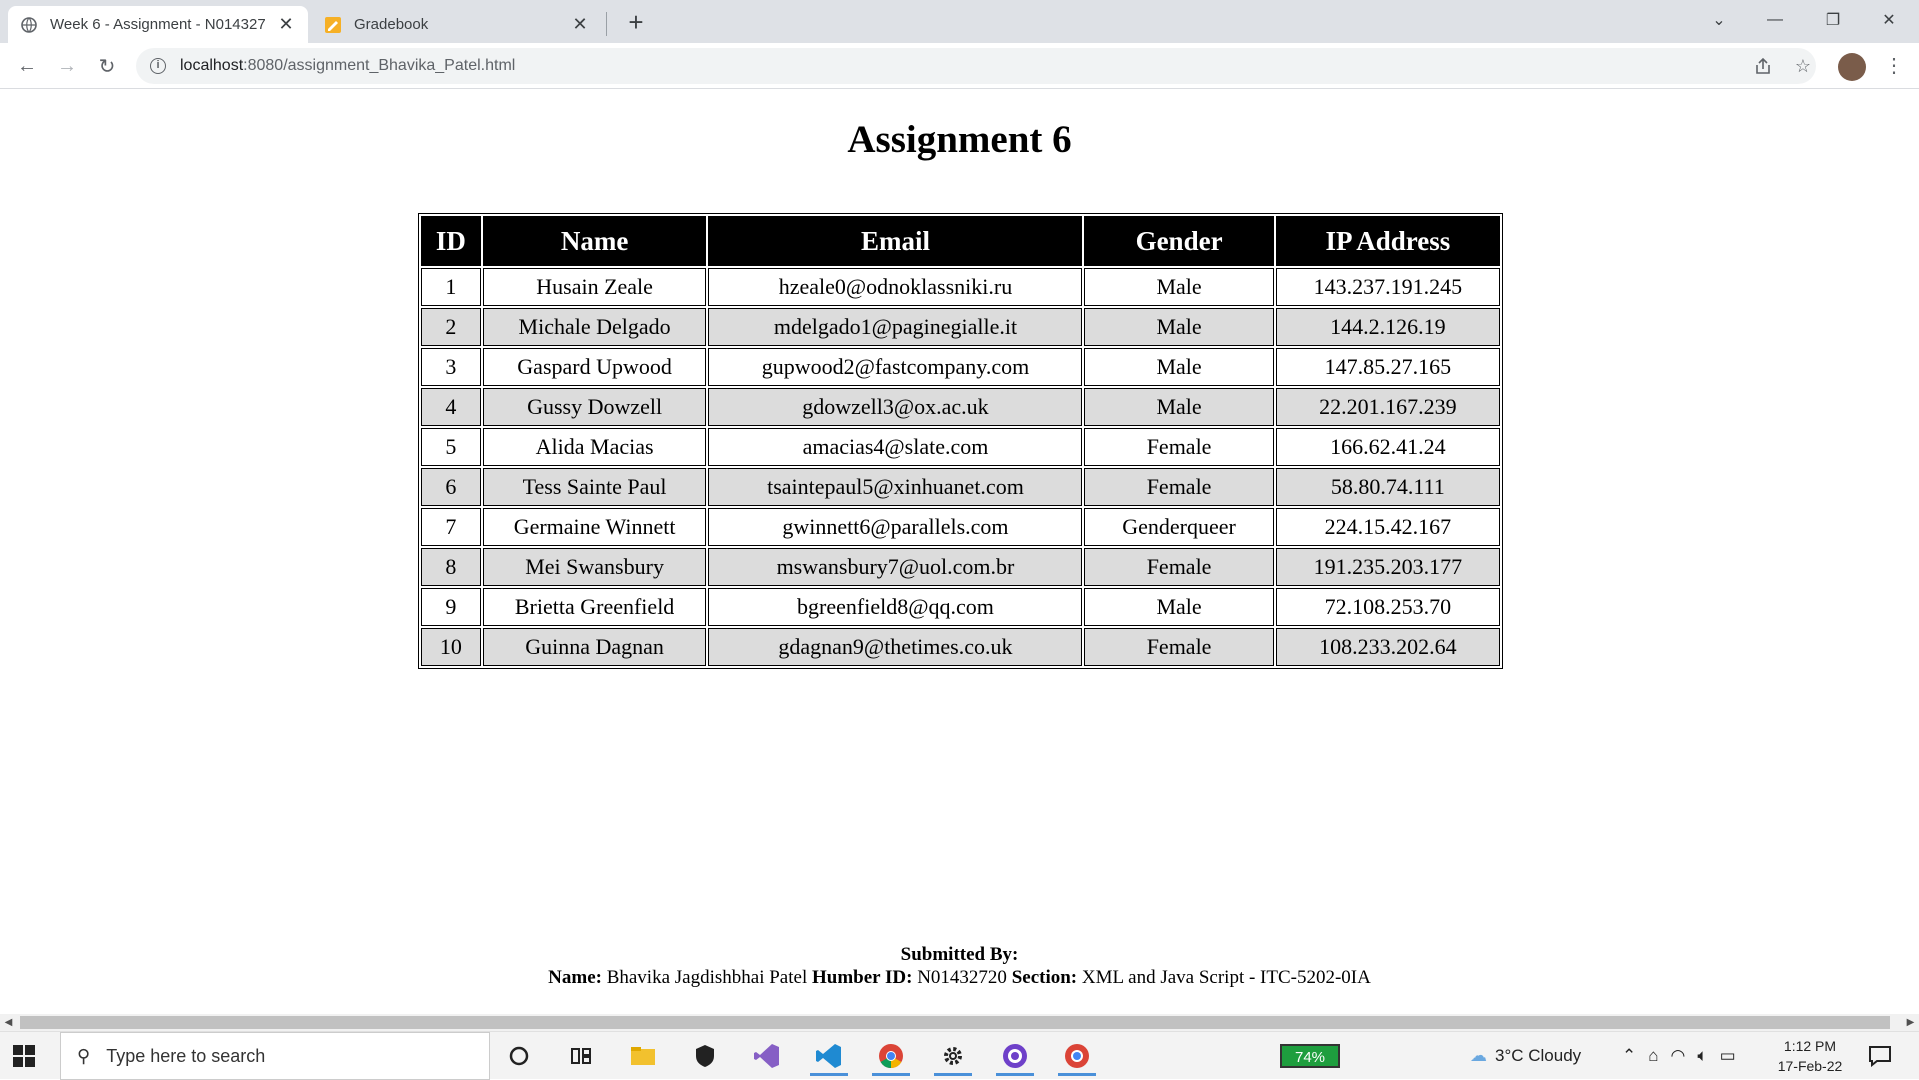 The image size is (1919, 1080). I want to click on file-explorer-icon, so click(643, 1056).